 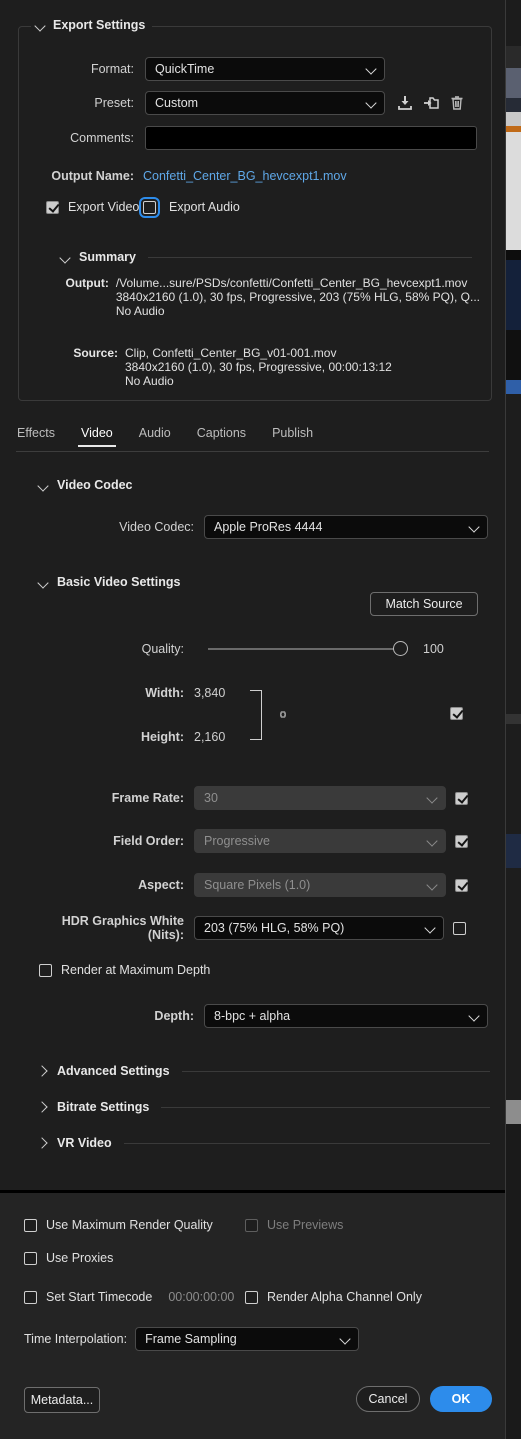 I want to click on hdr-graphics-white-dropdown: 203 (75% HLG, 58% PQ), so click(x=319, y=928).